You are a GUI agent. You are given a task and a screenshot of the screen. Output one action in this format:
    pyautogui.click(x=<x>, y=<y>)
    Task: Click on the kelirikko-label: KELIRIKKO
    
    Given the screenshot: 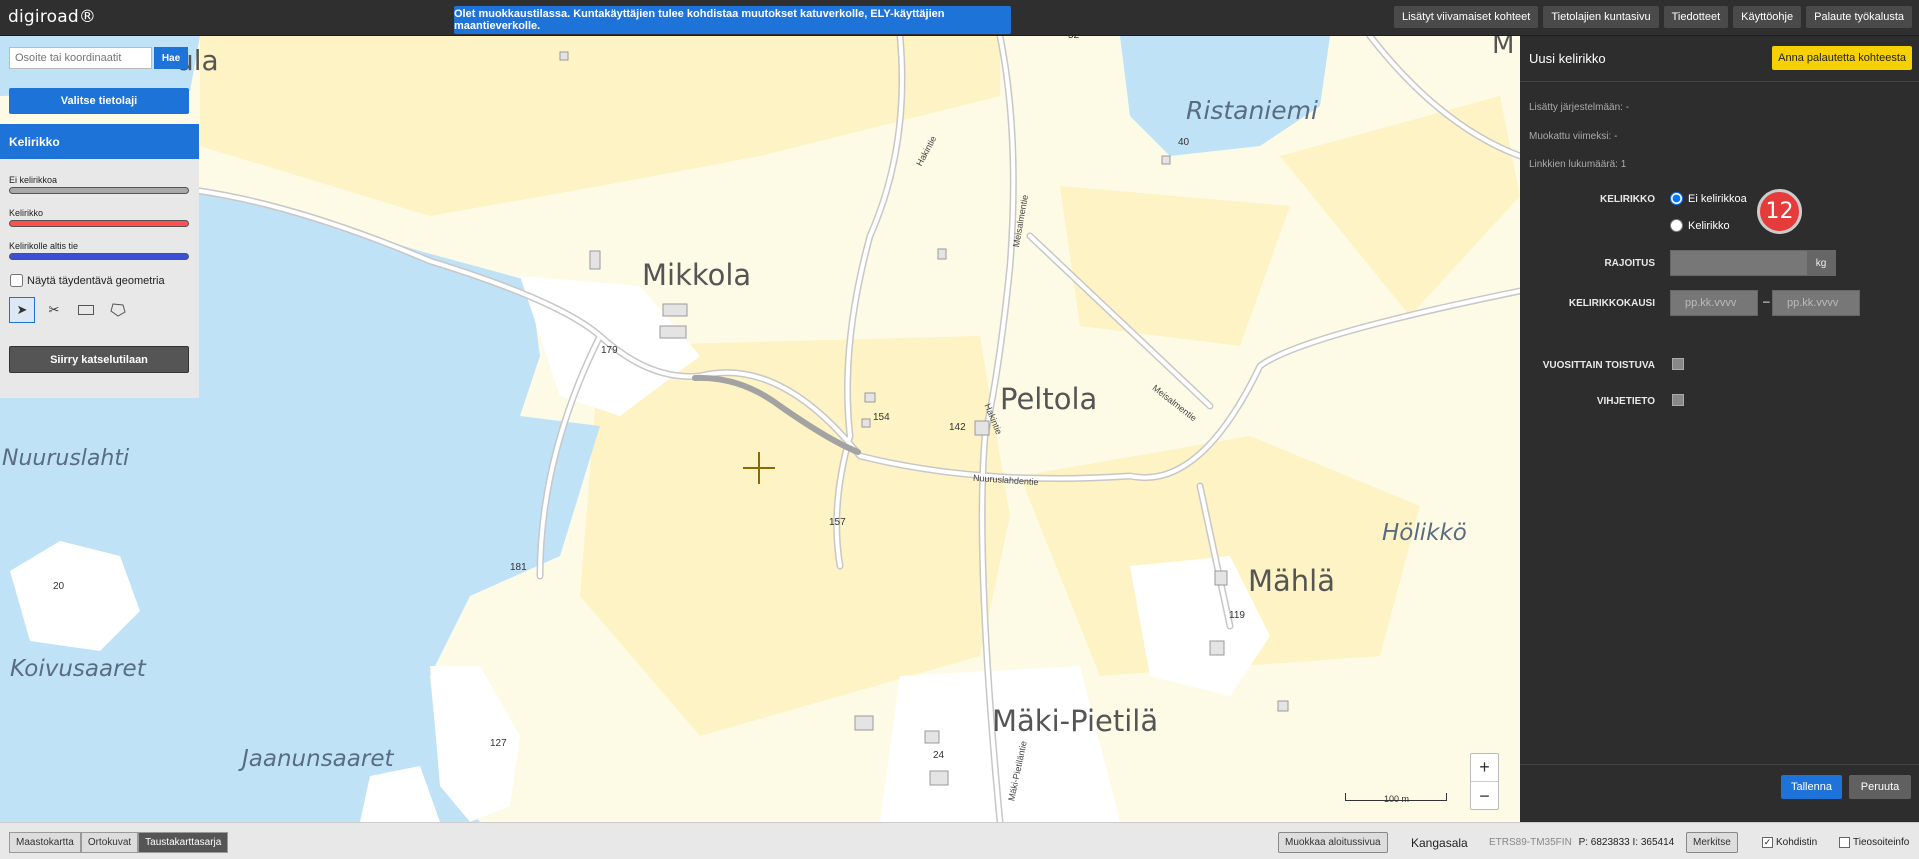 What is the action you would take?
    pyautogui.click(x=1627, y=199)
    